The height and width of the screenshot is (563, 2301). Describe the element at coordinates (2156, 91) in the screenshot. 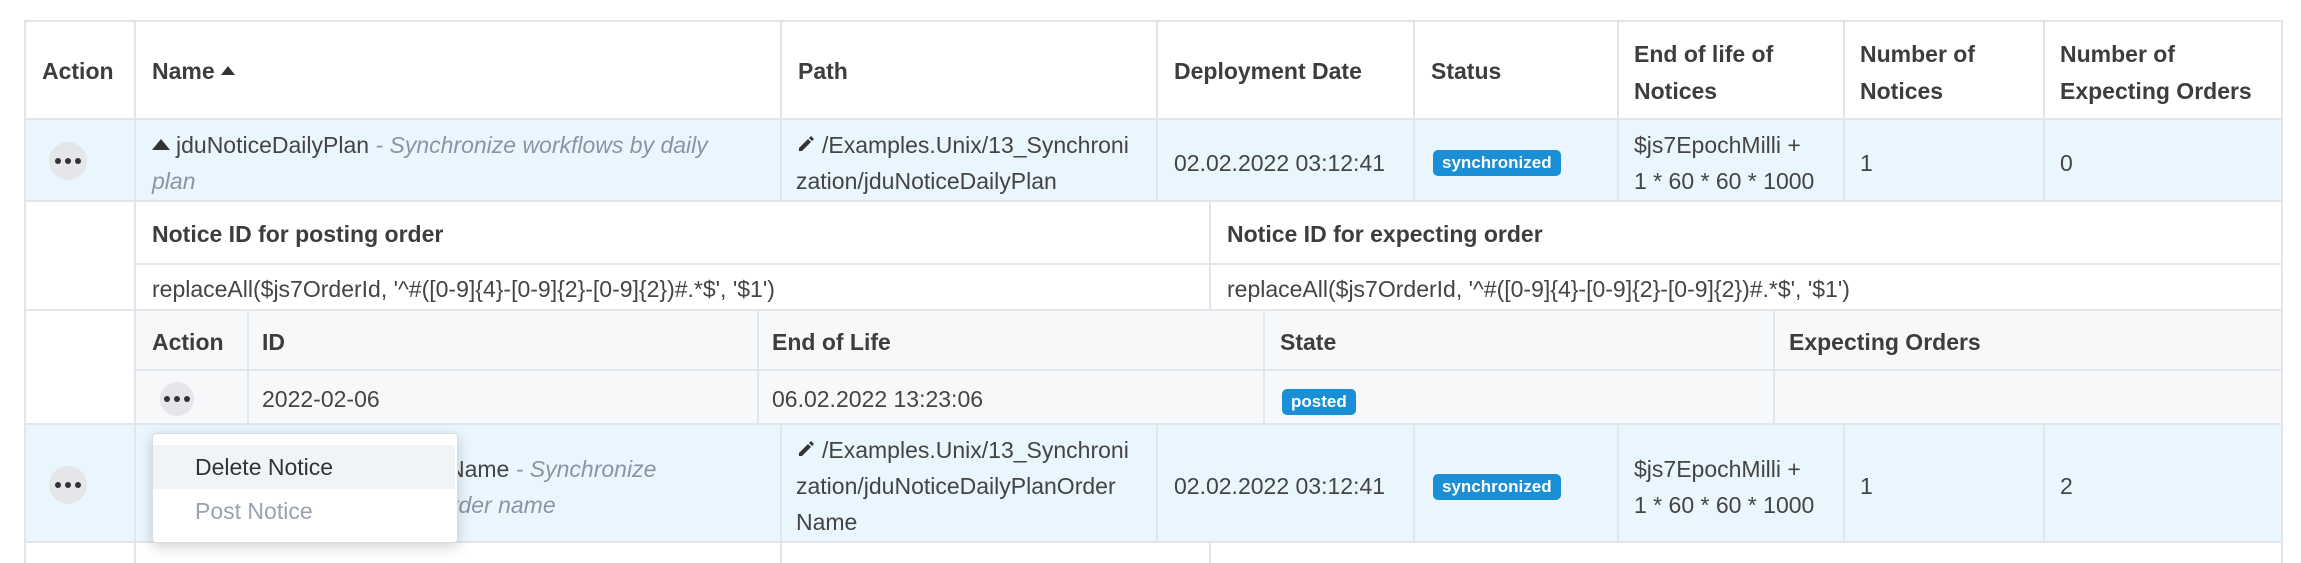

I see `column-header-number-of-expecting-orders-line2: Expecting Orders` at that location.